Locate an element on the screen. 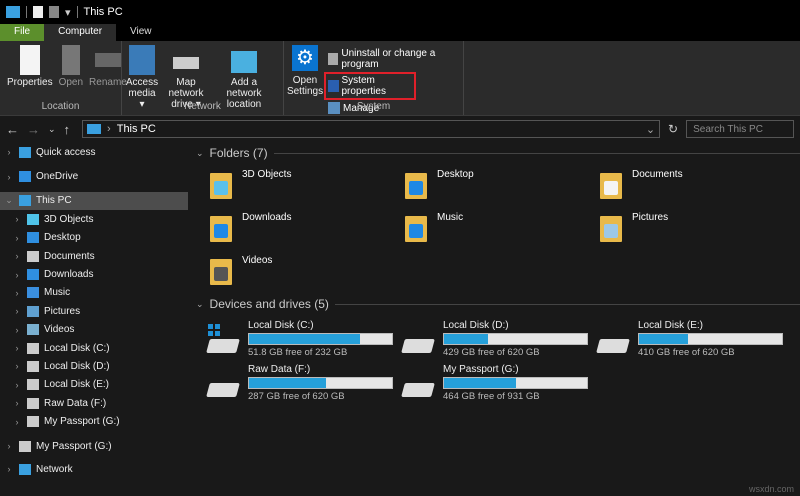 This screenshot has width=800, height=496. sidebar-item-raw-data-f: › Raw Data (F:) is located at coordinates (94, 403).